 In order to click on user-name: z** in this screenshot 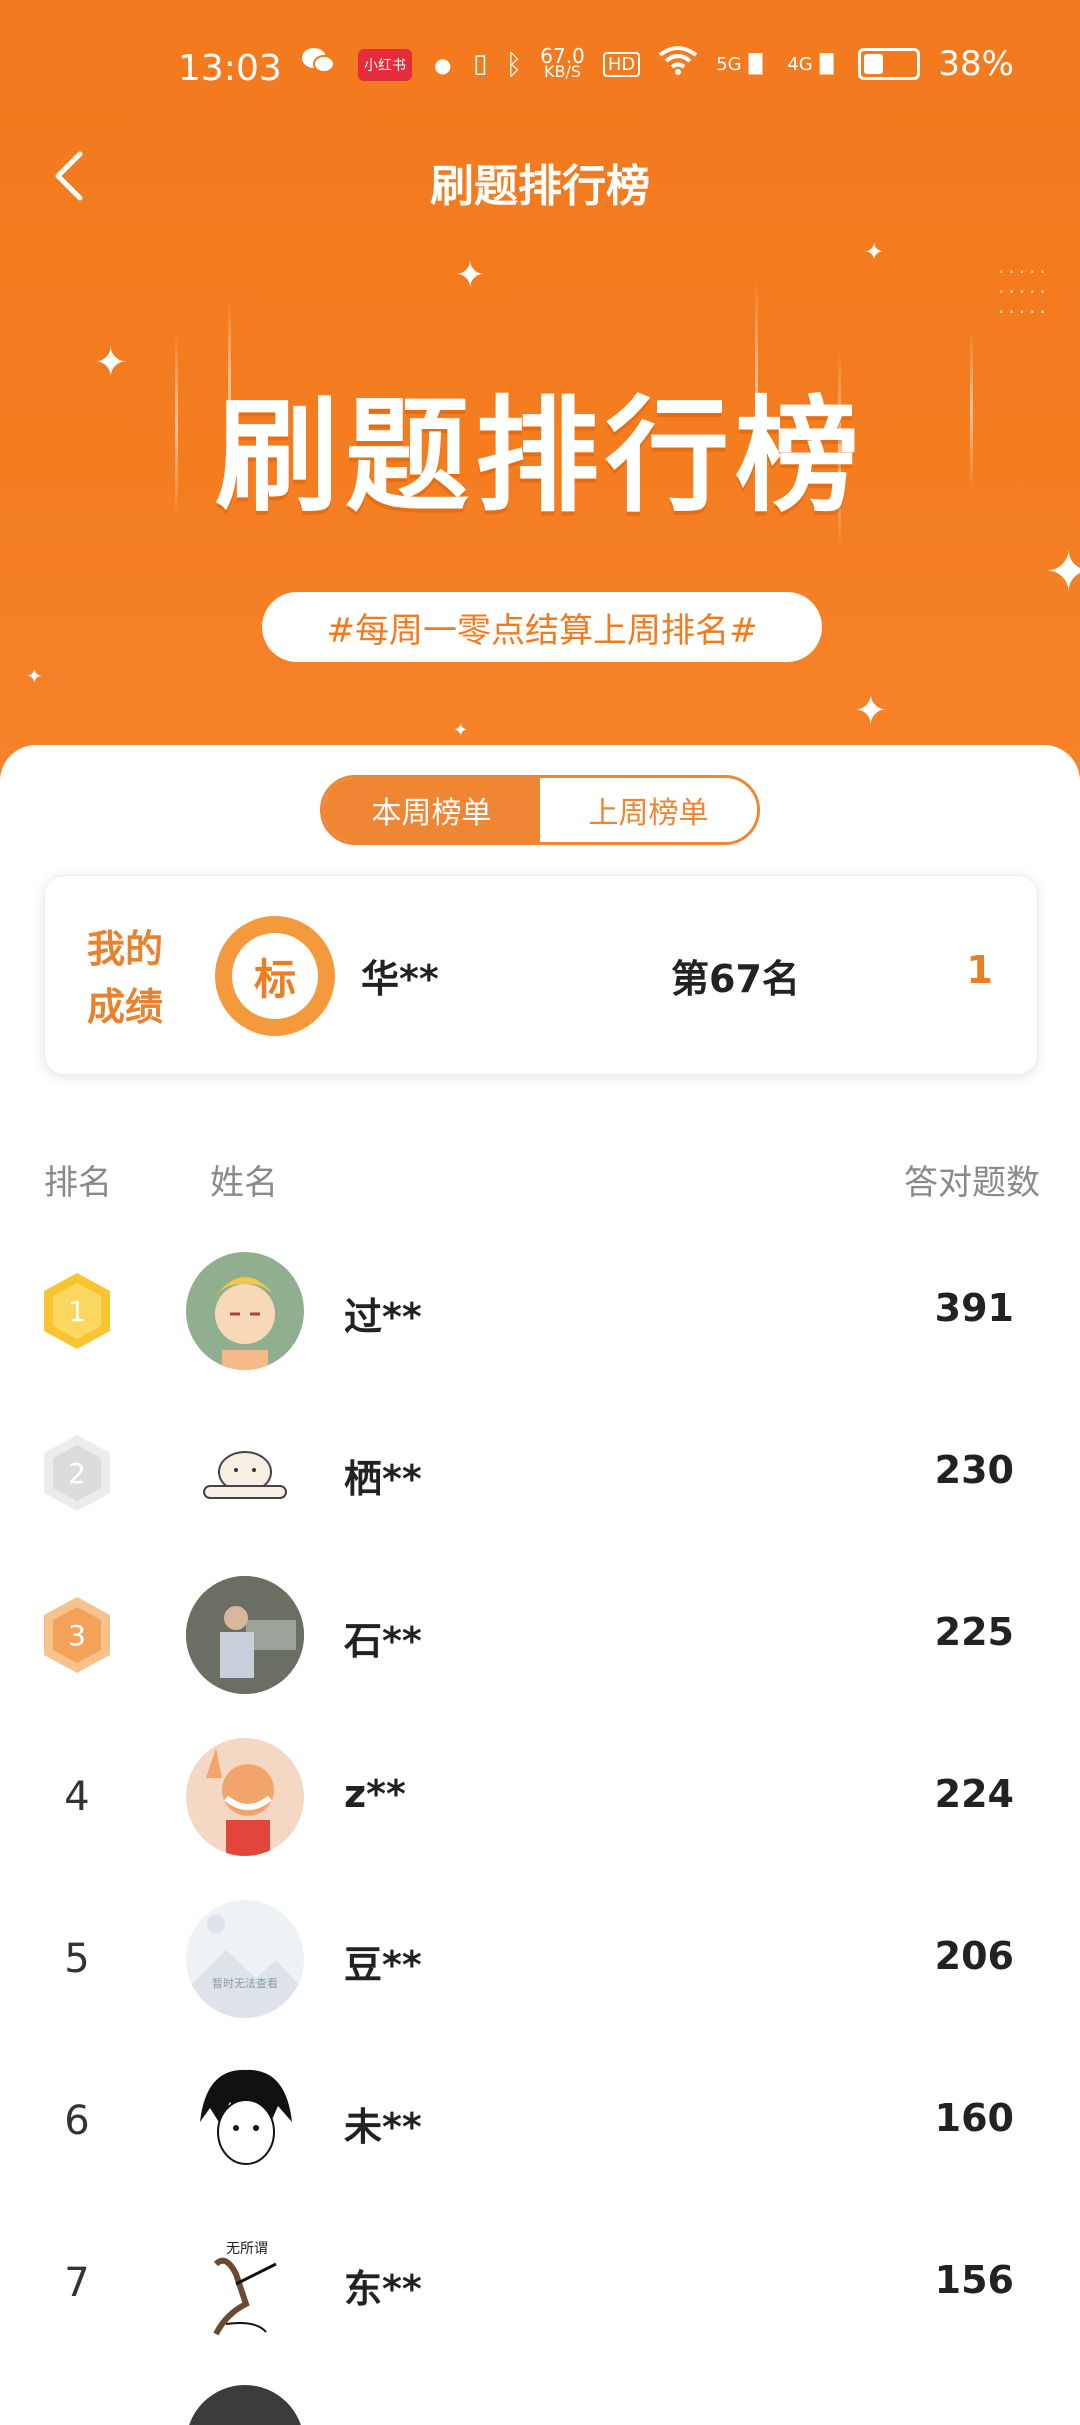, I will do `click(375, 1794)`.